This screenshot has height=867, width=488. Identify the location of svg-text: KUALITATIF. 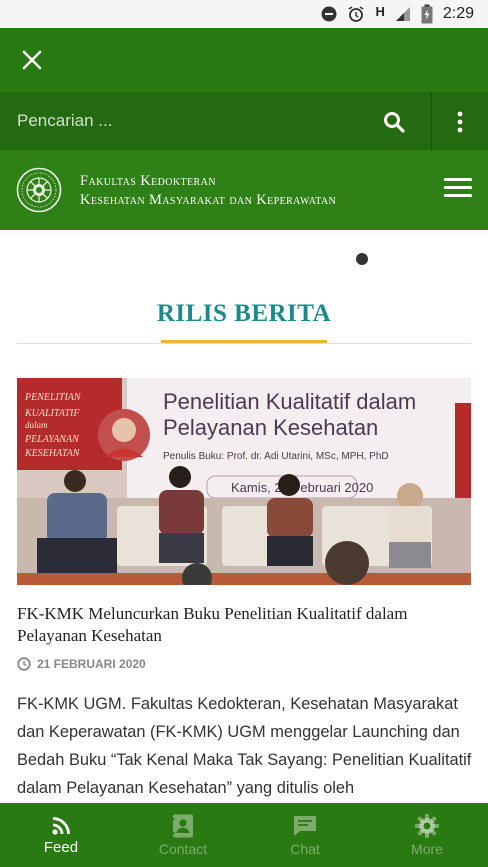
(52, 413).